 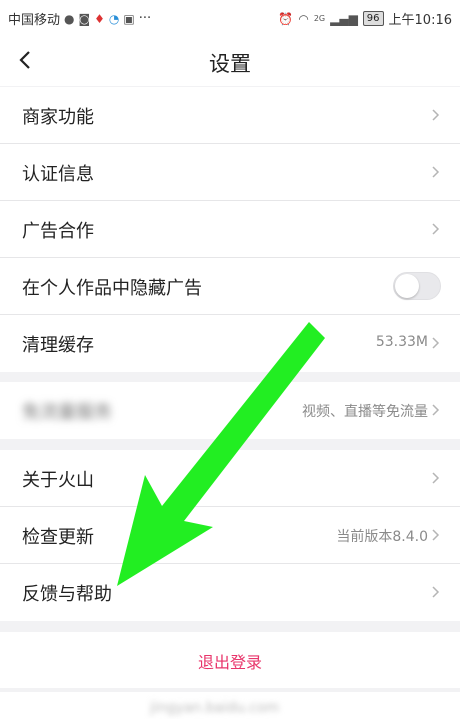 What do you see at coordinates (58, 231) in the screenshot?
I see `row-label: 广告合作` at bounding box center [58, 231].